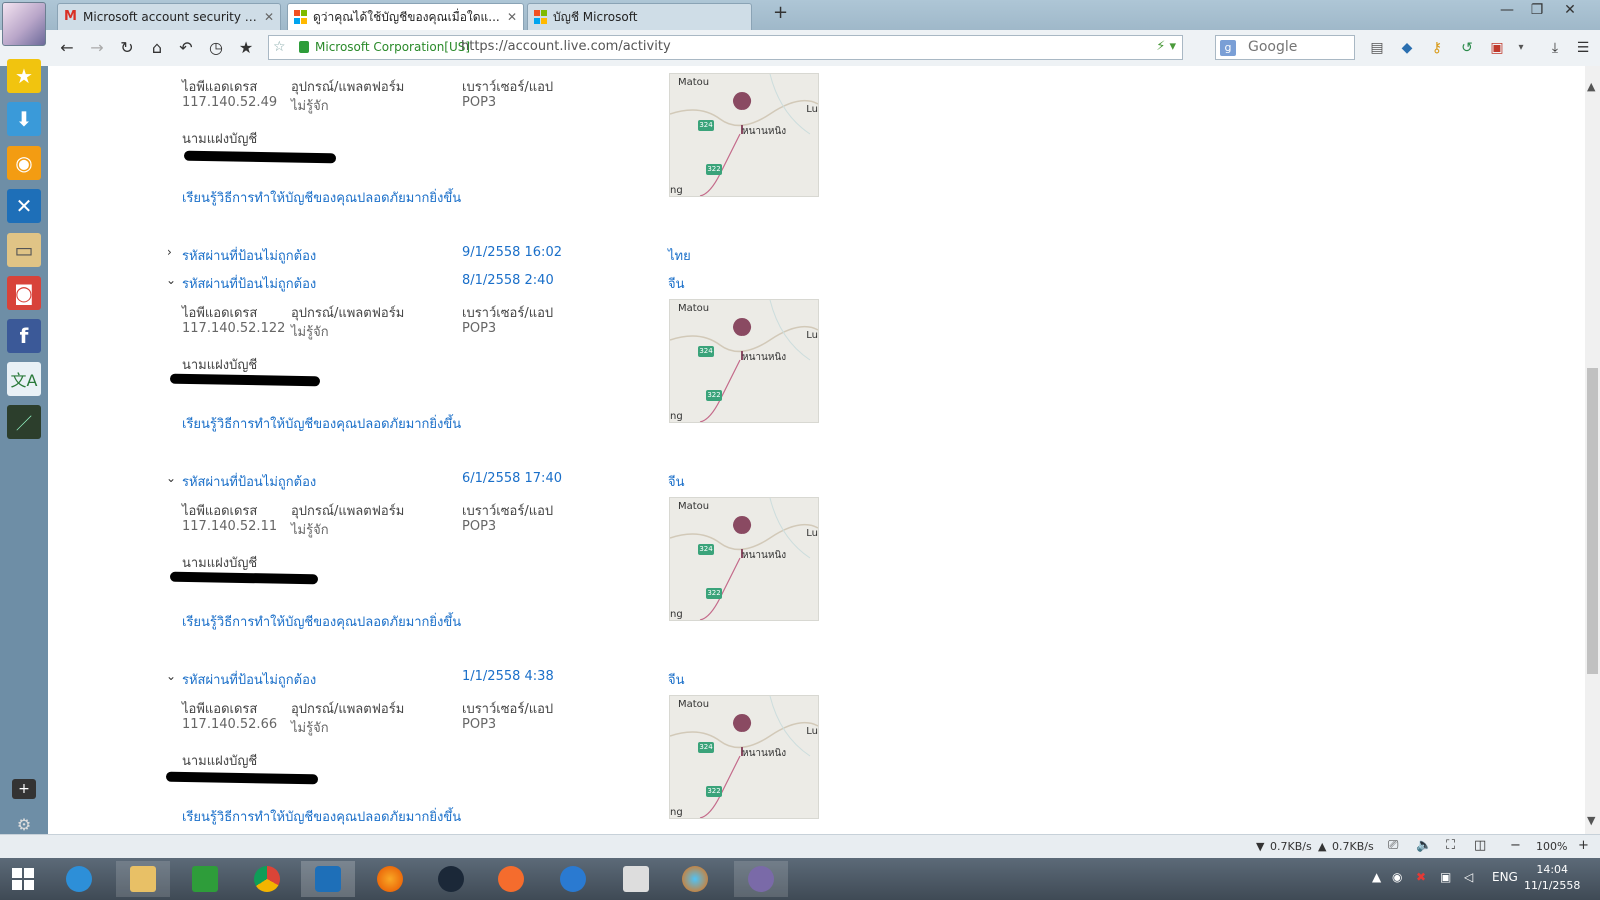  What do you see at coordinates (508, 280) in the screenshot?
I see `event-datetime: 8/1/2558 2:40` at bounding box center [508, 280].